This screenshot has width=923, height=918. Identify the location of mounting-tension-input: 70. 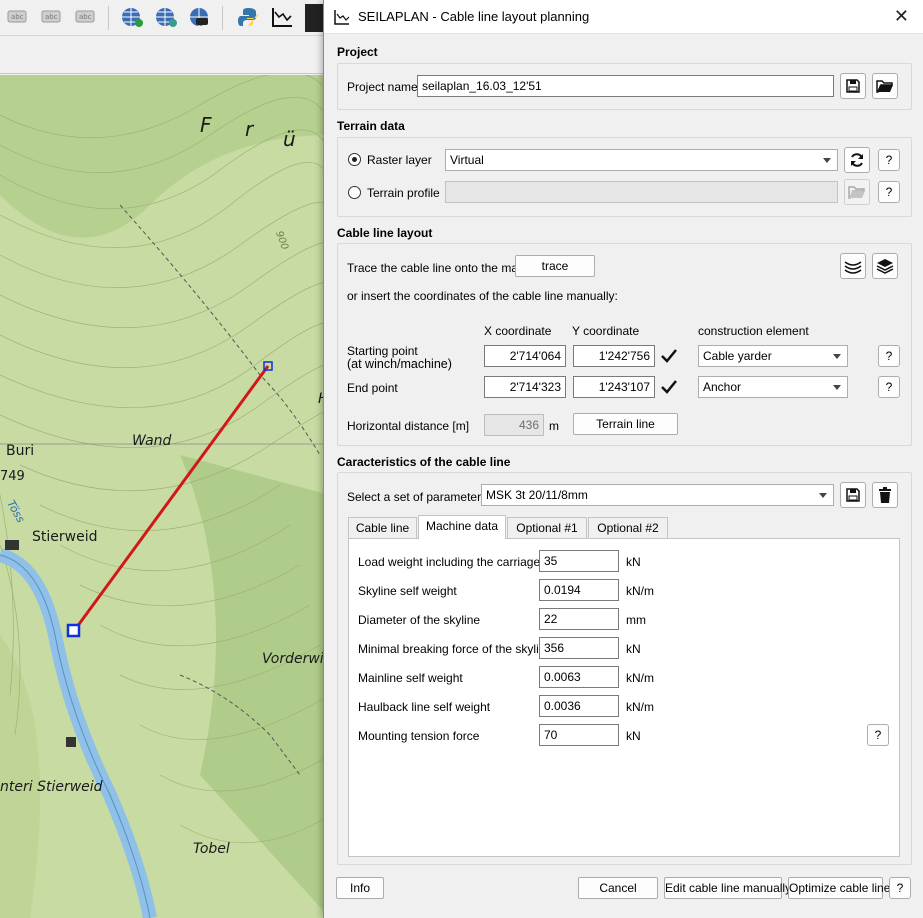
(579, 735).